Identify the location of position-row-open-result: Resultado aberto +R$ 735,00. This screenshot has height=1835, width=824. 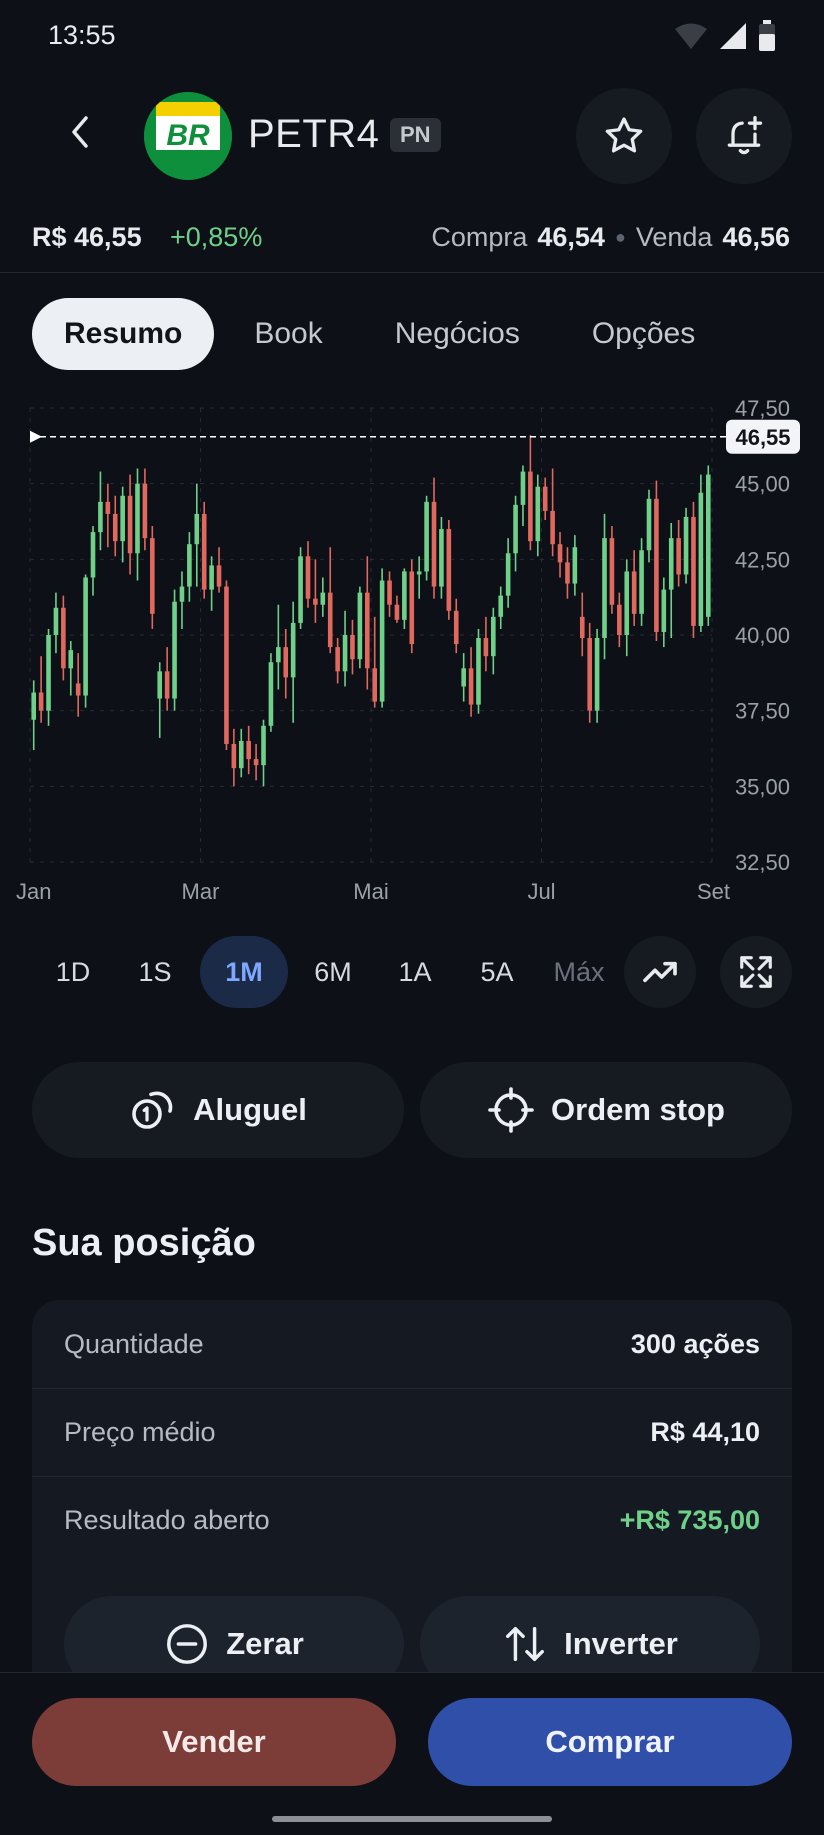
(412, 1520).